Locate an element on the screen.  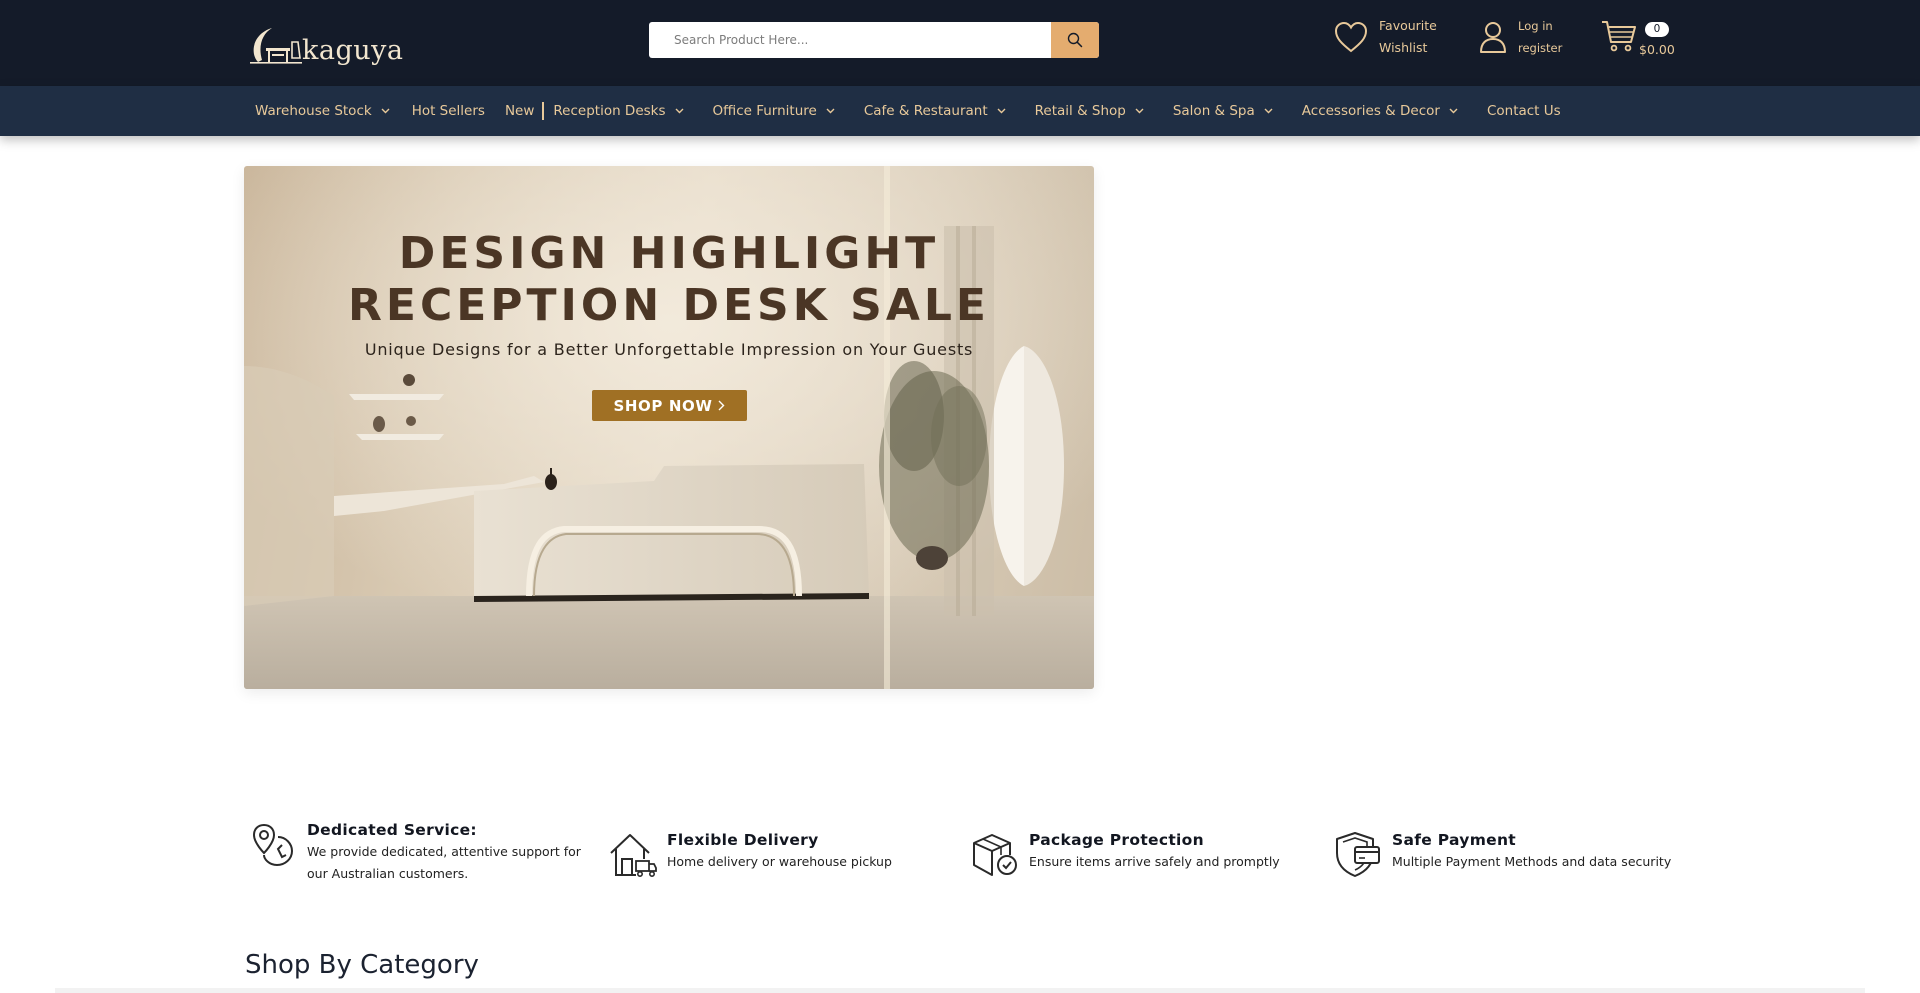
nav-retail-shop: Retail & Shop is located at coordinates (1089, 111).